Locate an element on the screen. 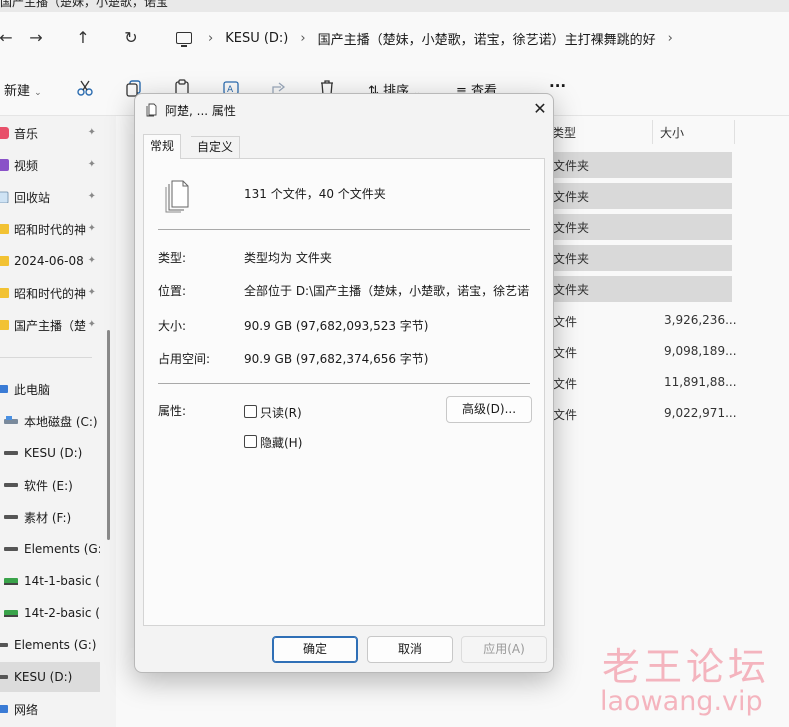  sidebar-item-label: 14t-2-basic (V is located at coordinates (62, 613).